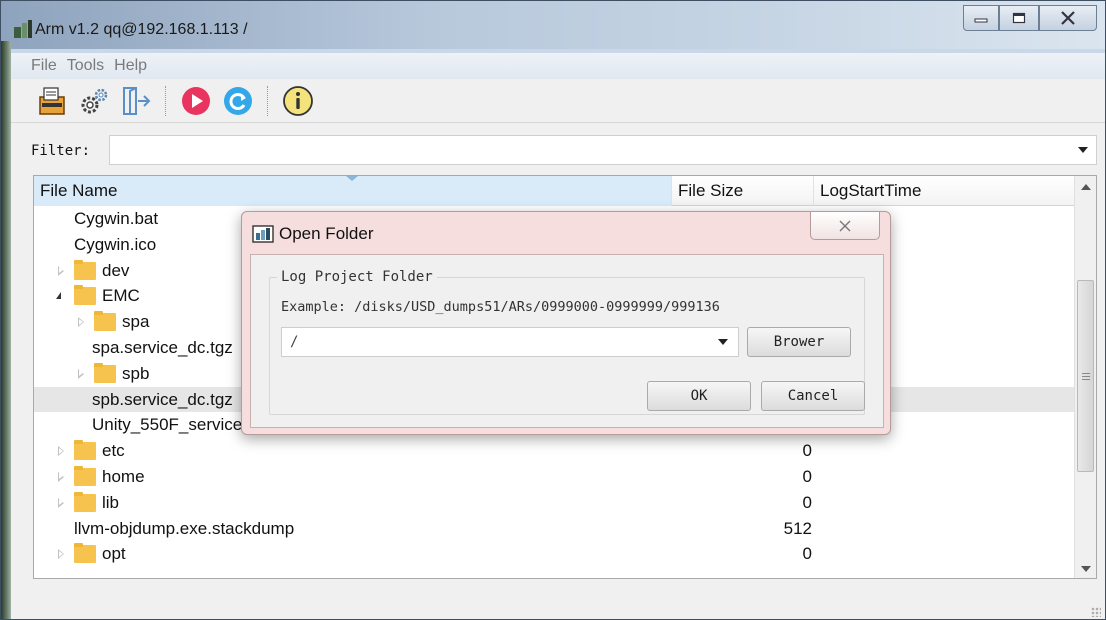 This screenshot has width=1106, height=620. I want to click on tree-row-name: spa.service_dc.tgz, so click(162, 348).